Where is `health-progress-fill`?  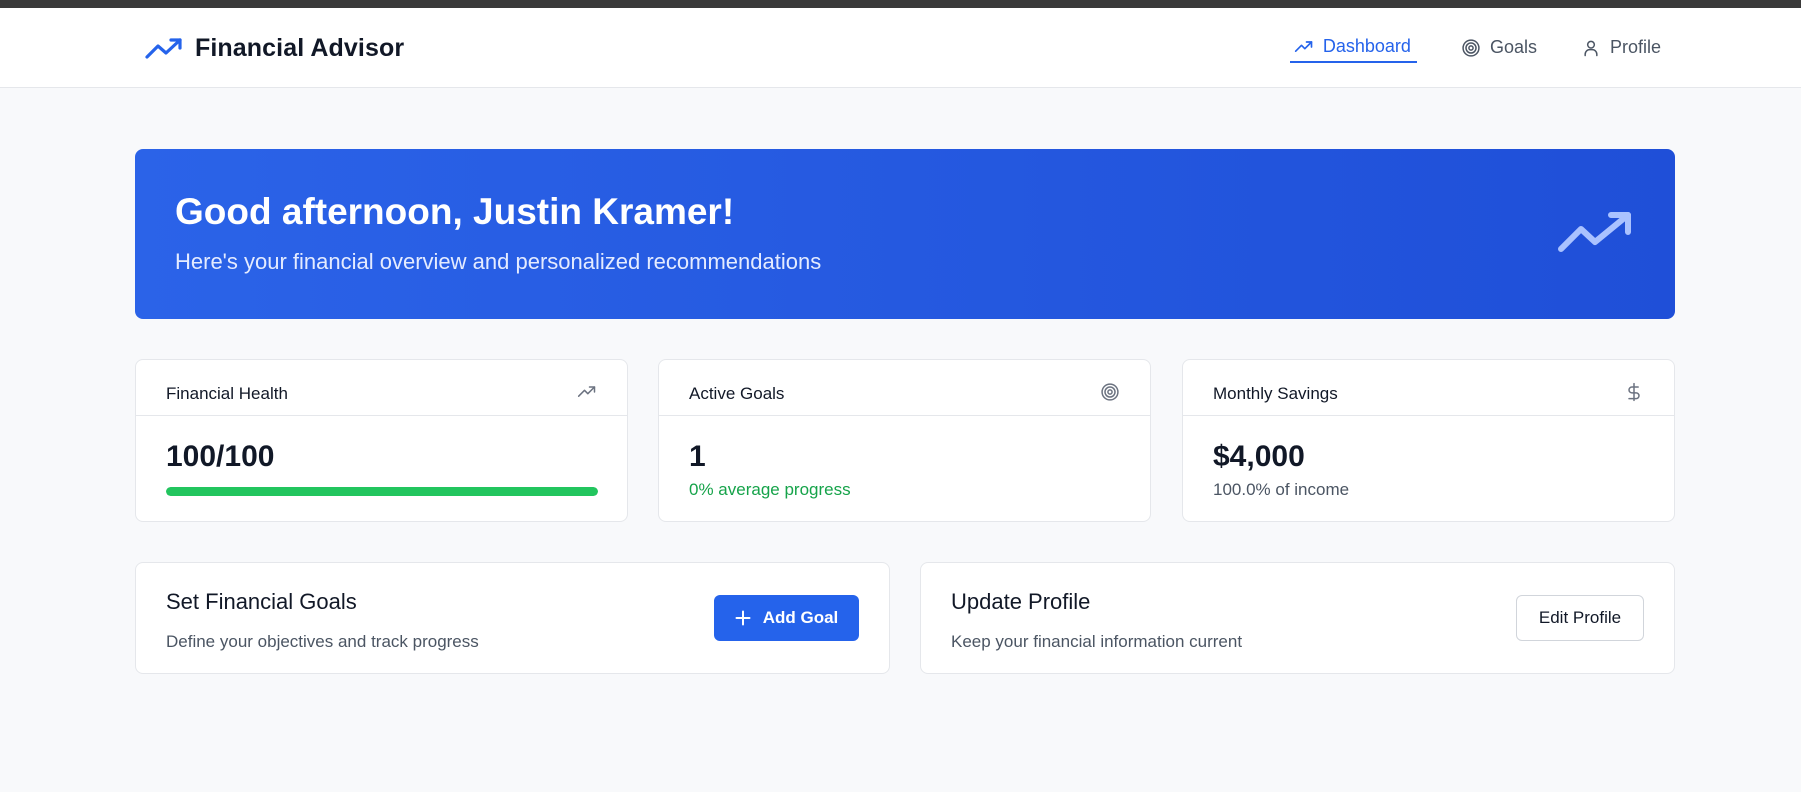 health-progress-fill is located at coordinates (382, 491).